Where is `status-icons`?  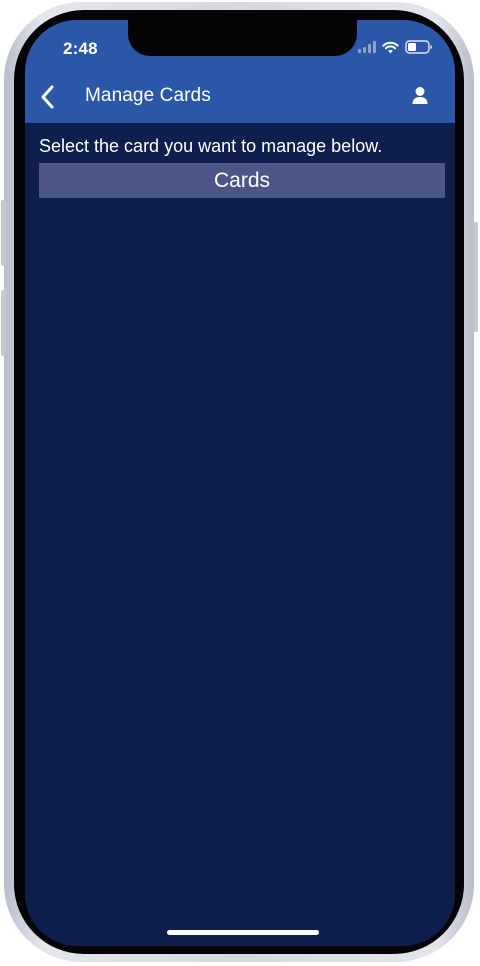
status-icons is located at coordinates (395, 47).